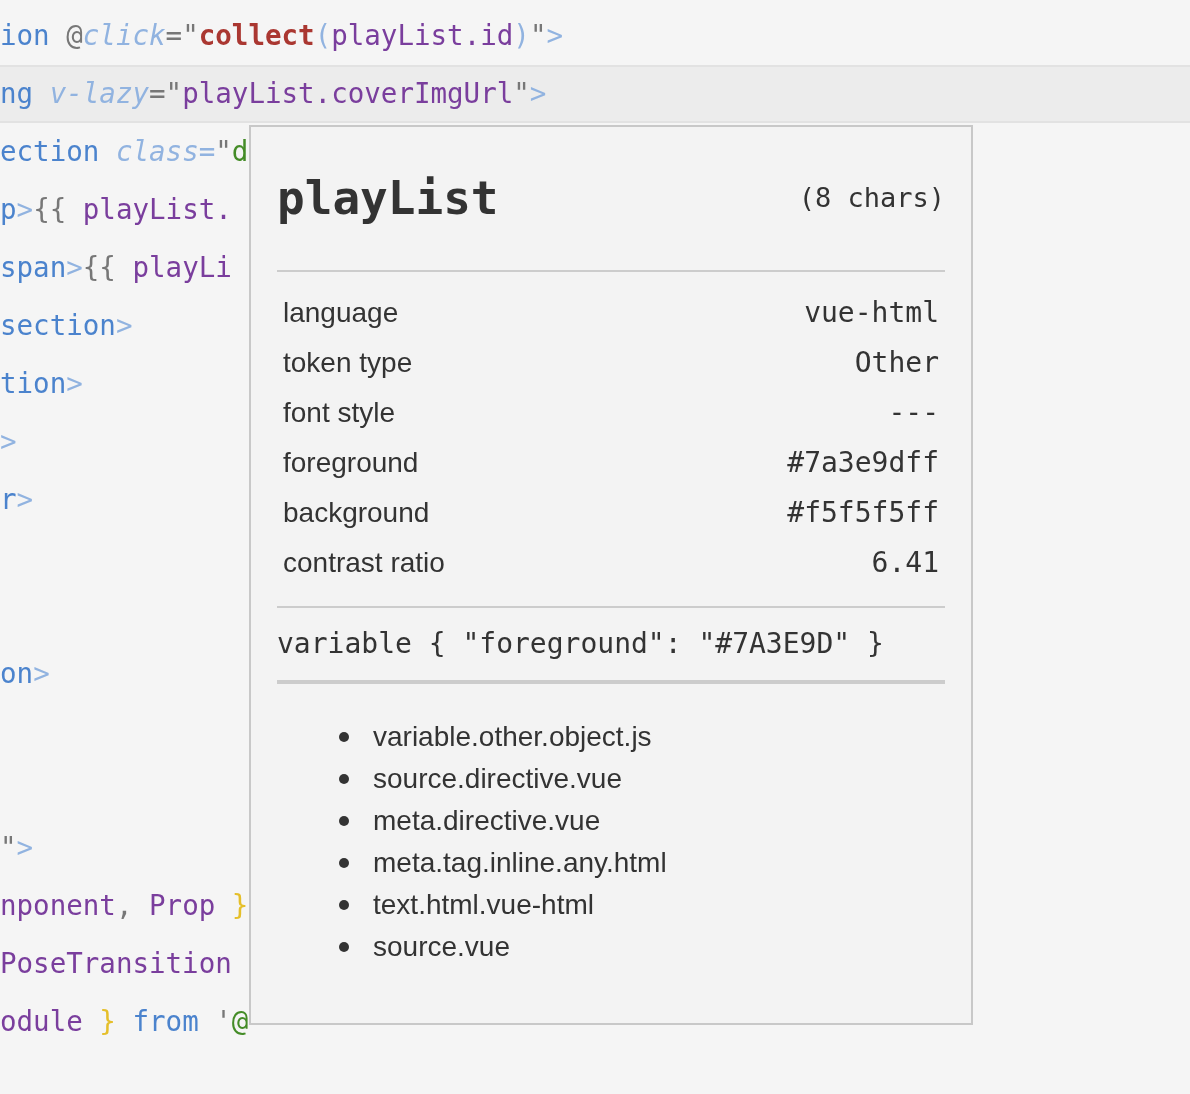 The width and height of the screenshot is (1190, 1094). What do you see at coordinates (182, 906) in the screenshot?
I see `code-token: Prop` at bounding box center [182, 906].